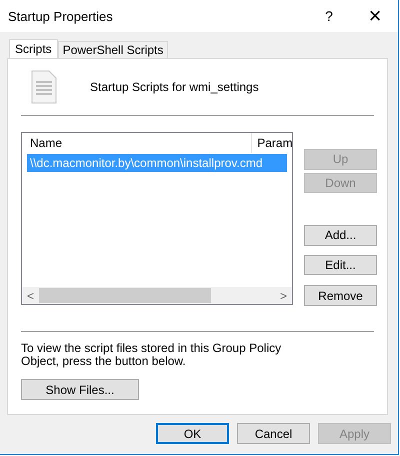  What do you see at coordinates (329, 16) in the screenshot?
I see `help-button: ?` at bounding box center [329, 16].